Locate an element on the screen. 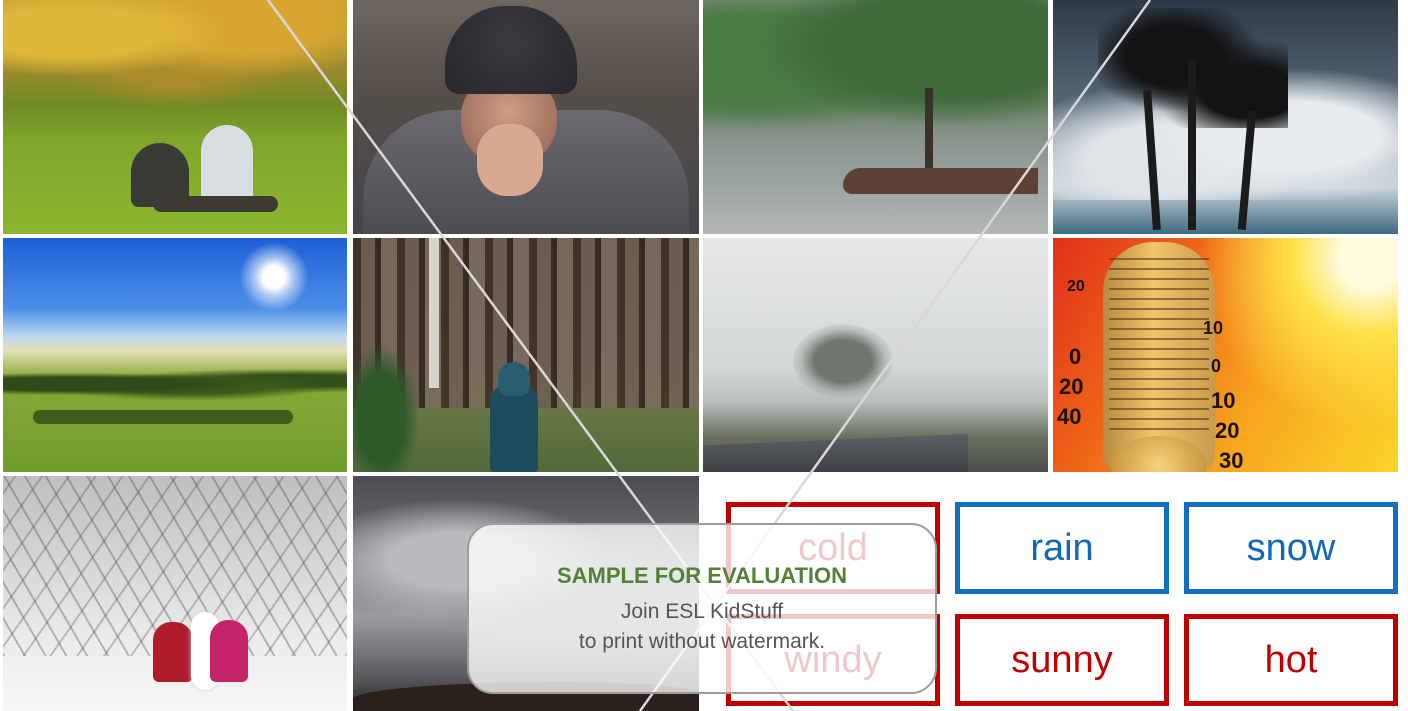 Image resolution: width=1408 pixels, height=711 pixels. thermometer-photo: 20 0 20 40 10 0 10 20 30 is located at coordinates (1225, 355).